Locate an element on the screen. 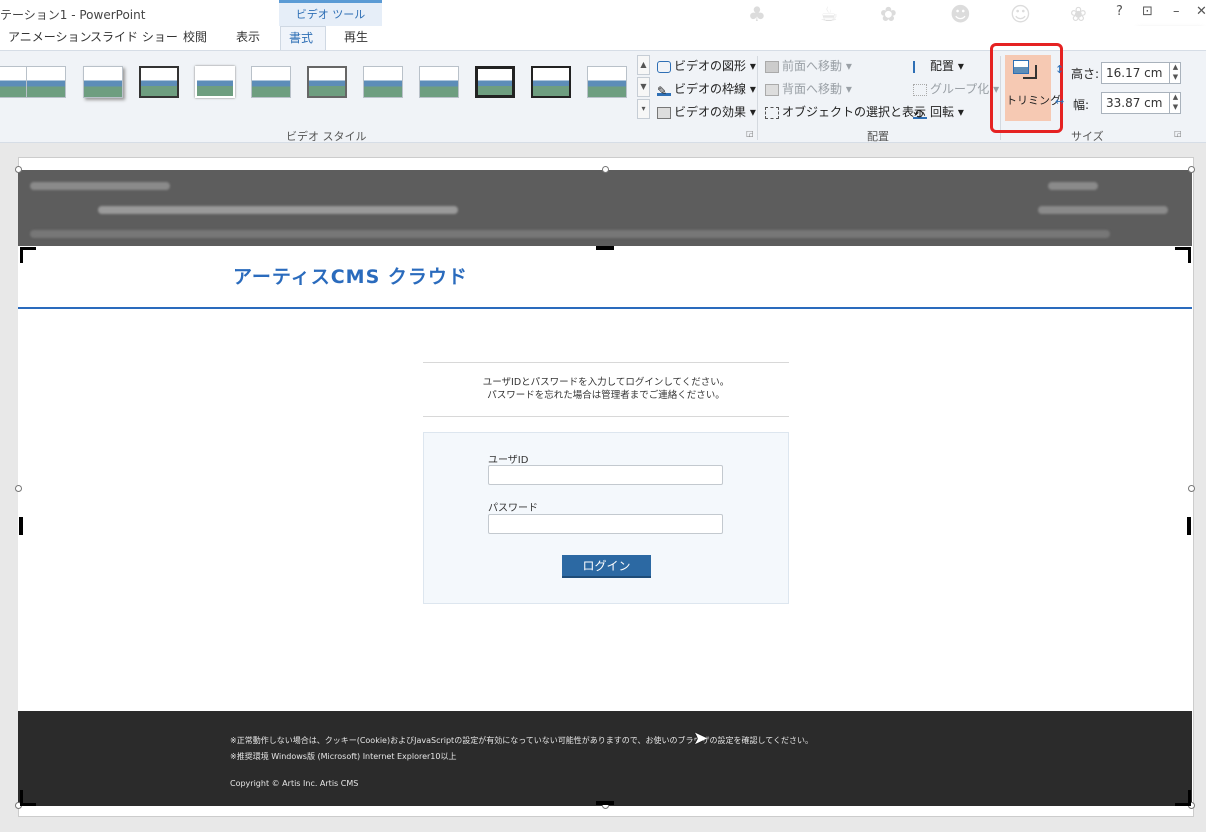  instruction-line: パスワードを忘れた場合は管理者までご連絡ください。 is located at coordinates (606, 395).